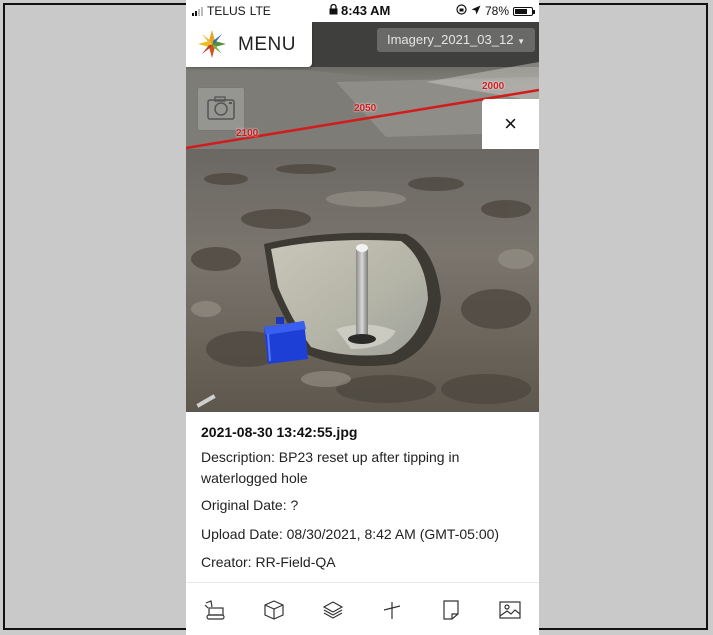 The width and height of the screenshot is (713, 635). I want to click on close-button: ×, so click(510, 124).